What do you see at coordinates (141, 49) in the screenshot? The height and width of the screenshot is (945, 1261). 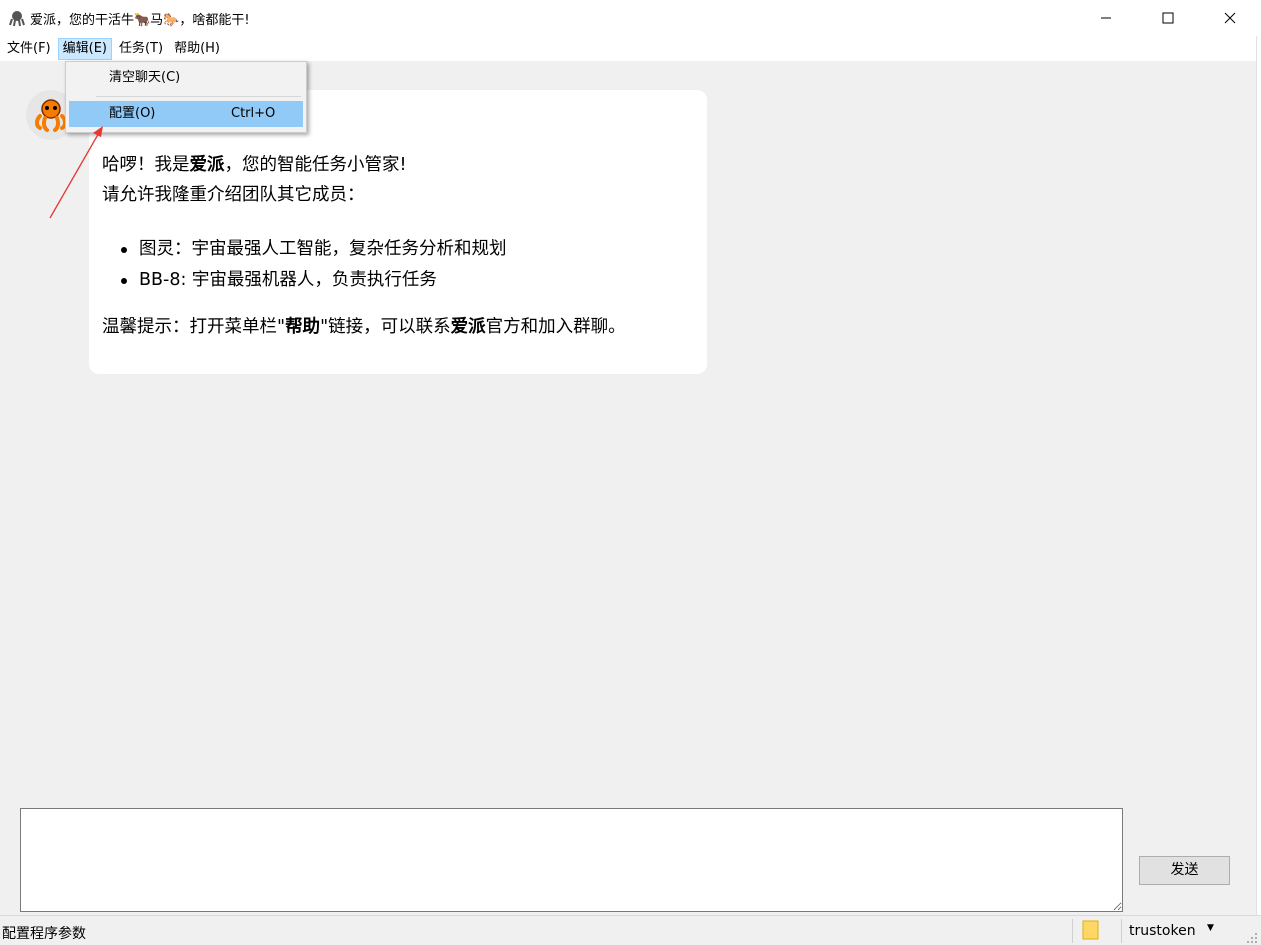 I see `menu-task: 任务(T)` at bounding box center [141, 49].